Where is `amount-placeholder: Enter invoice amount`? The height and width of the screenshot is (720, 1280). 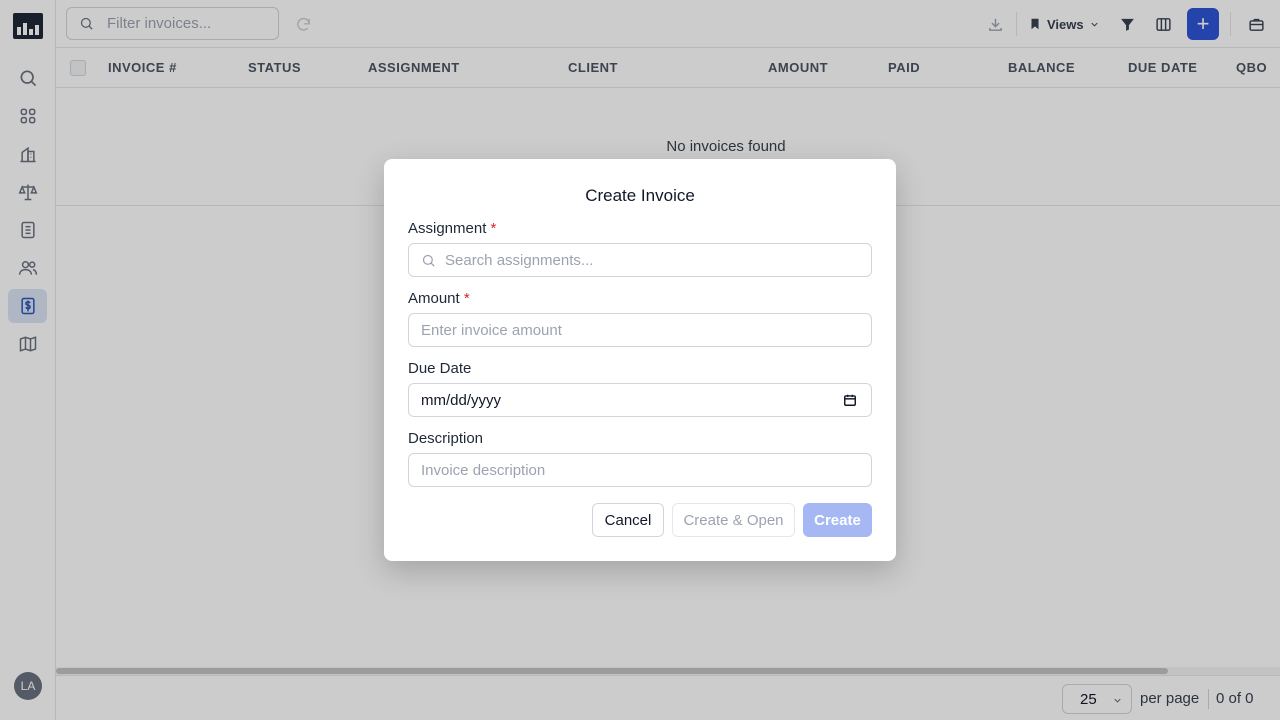 amount-placeholder: Enter invoice amount is located at coordinates (491, 330).